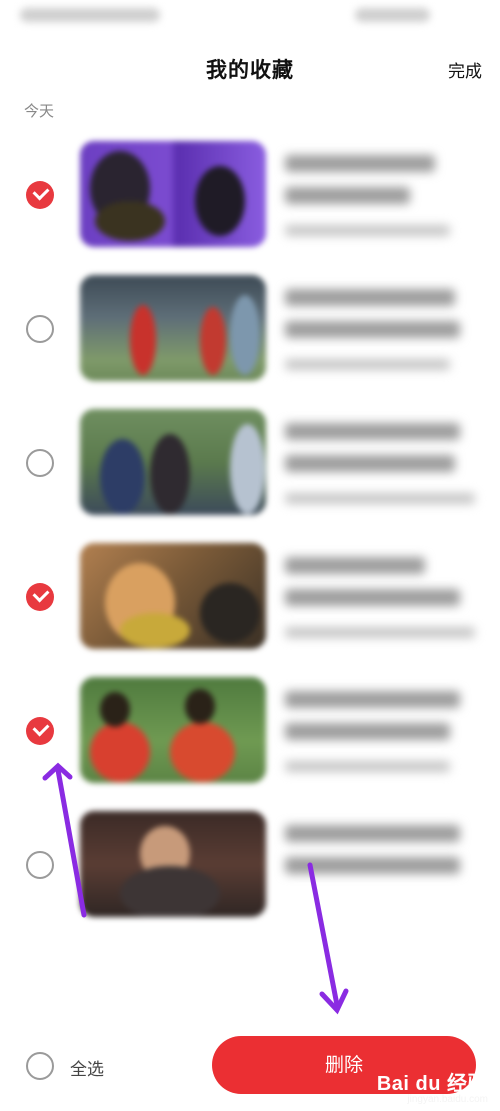  I want to click on done-button: 完成, so click(465, 69).